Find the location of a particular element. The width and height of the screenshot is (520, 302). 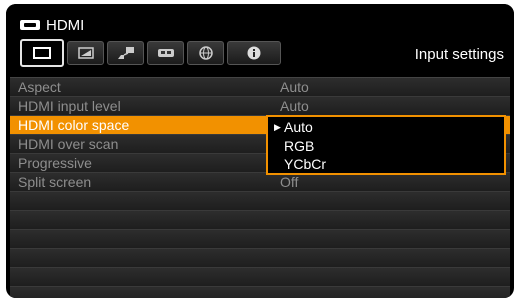

tab-picture-adjustment is located at coordinates (85, 53).